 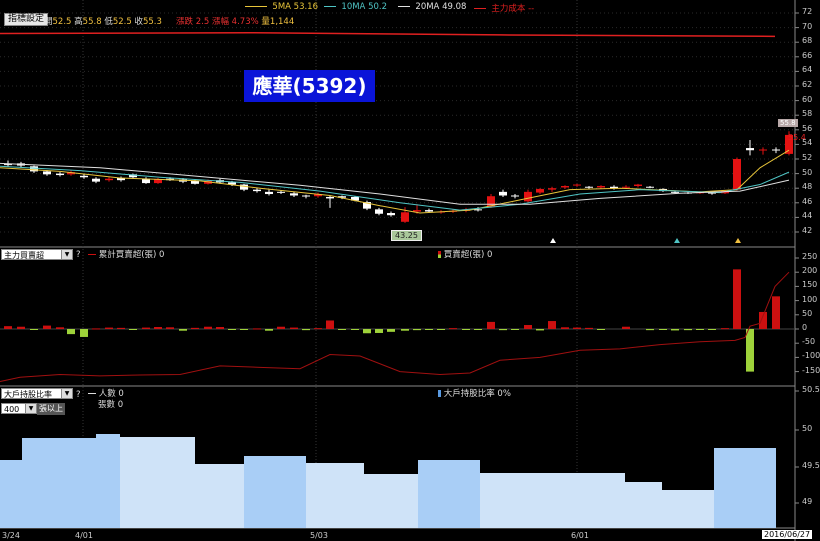 I want to click on main-force-y-tick: -50, so click(x=809, y=342).